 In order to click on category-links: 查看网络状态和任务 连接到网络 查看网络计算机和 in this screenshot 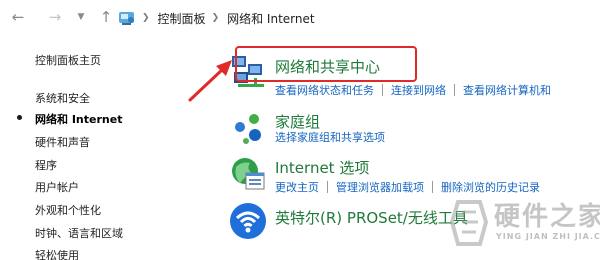, I will do `click(413, 90)`.